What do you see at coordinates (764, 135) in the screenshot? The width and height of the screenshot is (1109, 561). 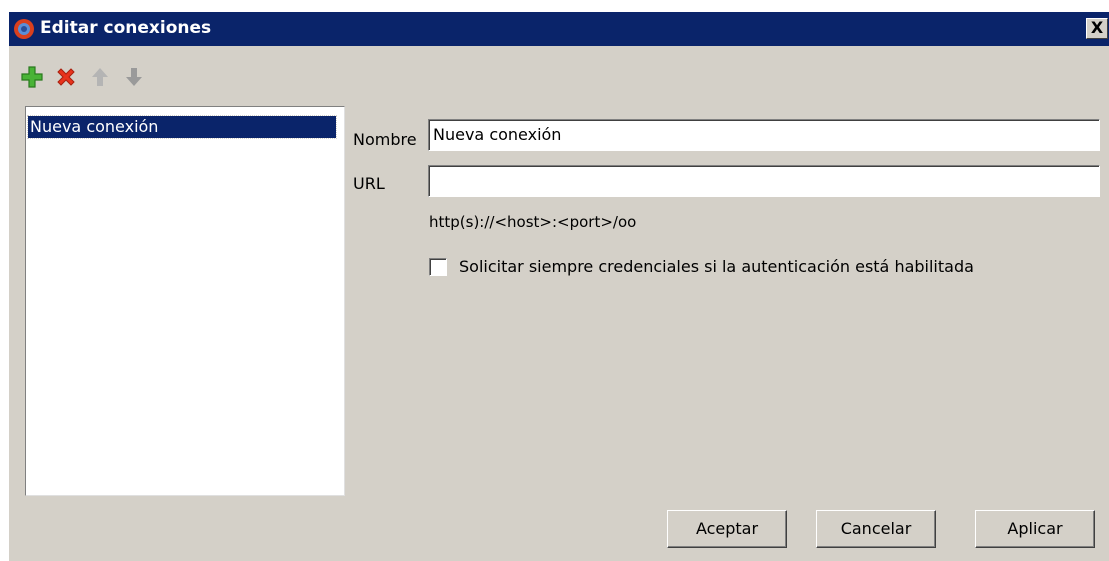 I see `name-field: Nueva conexión` at bounding box center [764, 135].